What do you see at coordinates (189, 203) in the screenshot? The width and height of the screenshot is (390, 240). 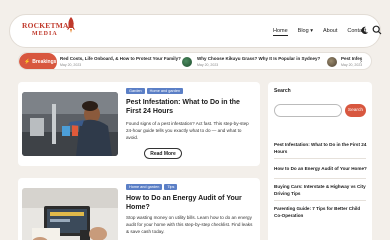 I see `post-title: How to Do an Energy Audit of Your Home?` at bounding box center [189, 203].